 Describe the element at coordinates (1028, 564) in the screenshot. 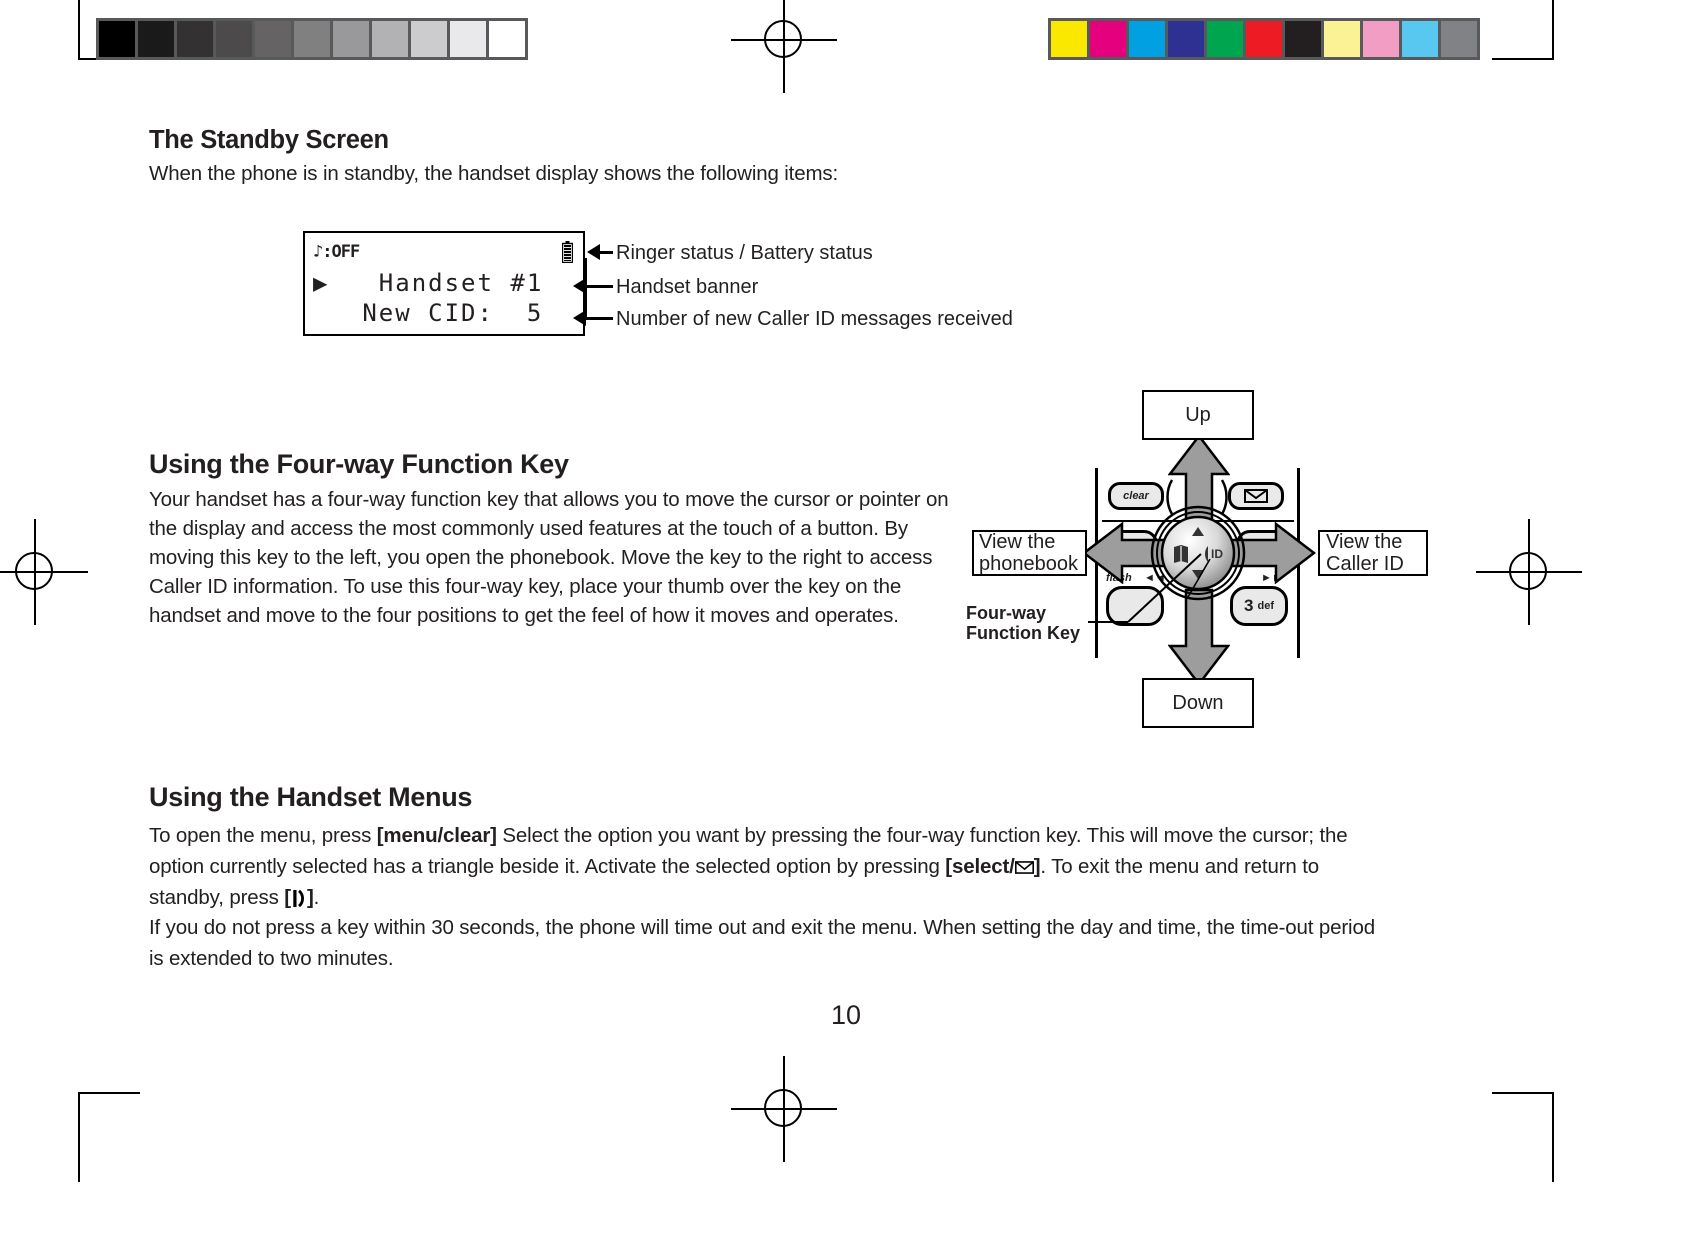

I see `label-phonebook-line2: phonebook` at that location.